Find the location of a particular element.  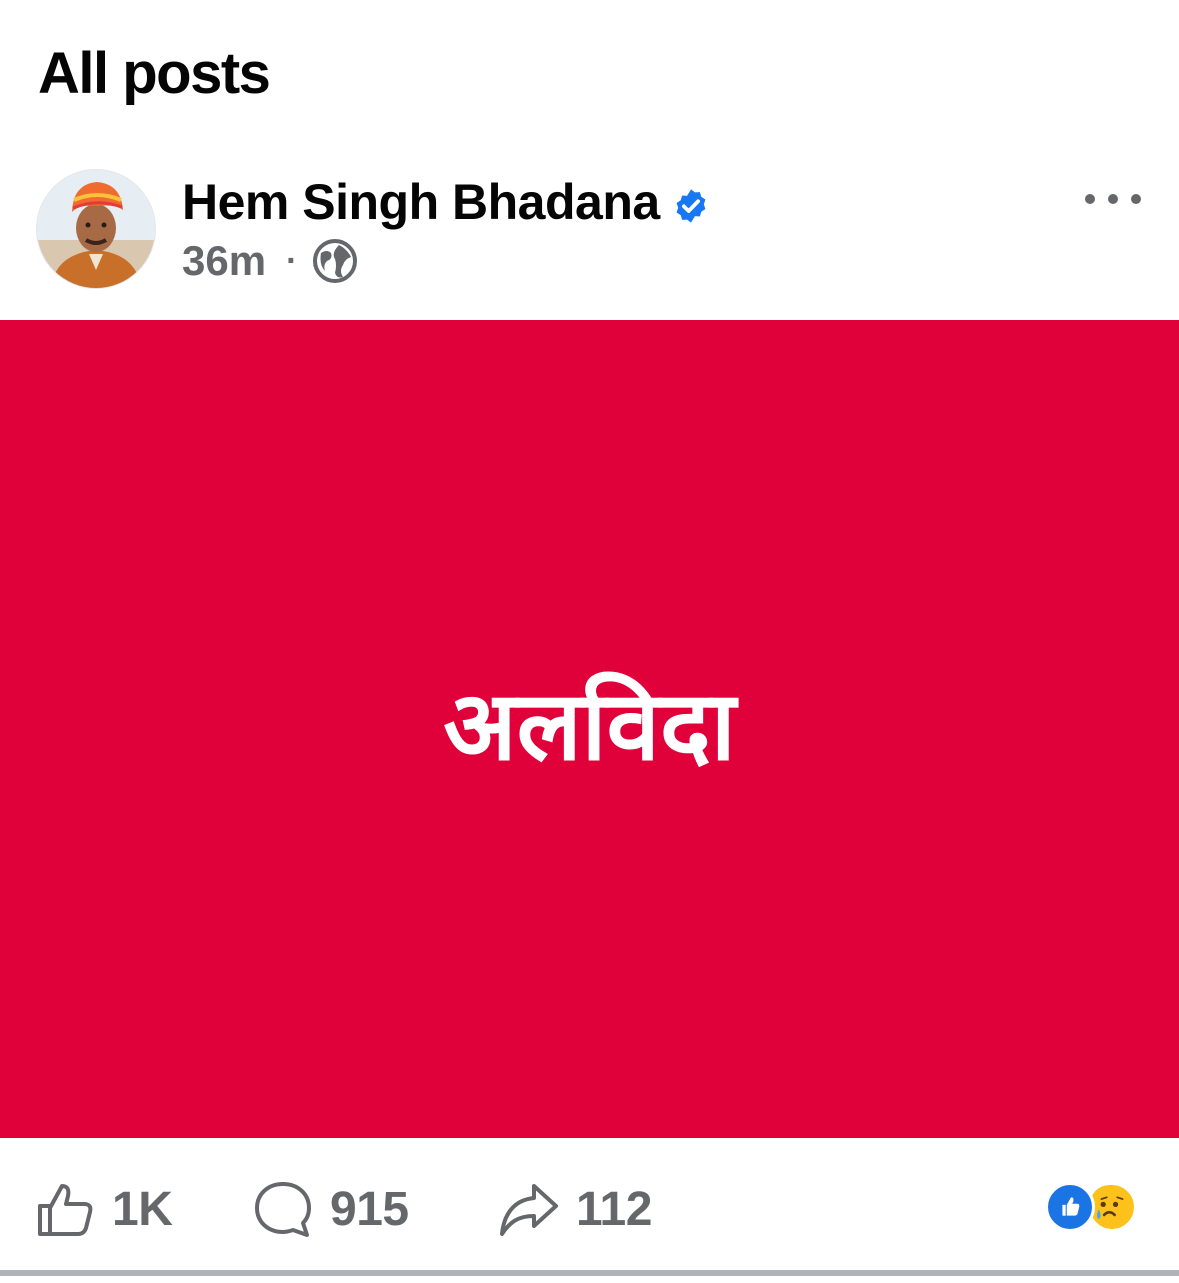

post-action-bar: 1K 915 112 is located at coordinates (589, 1205).